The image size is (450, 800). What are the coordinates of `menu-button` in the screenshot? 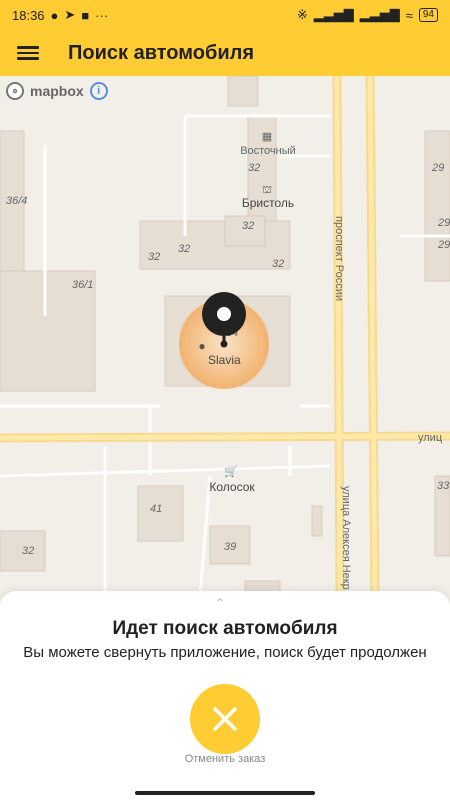 It's located at (28, 53).